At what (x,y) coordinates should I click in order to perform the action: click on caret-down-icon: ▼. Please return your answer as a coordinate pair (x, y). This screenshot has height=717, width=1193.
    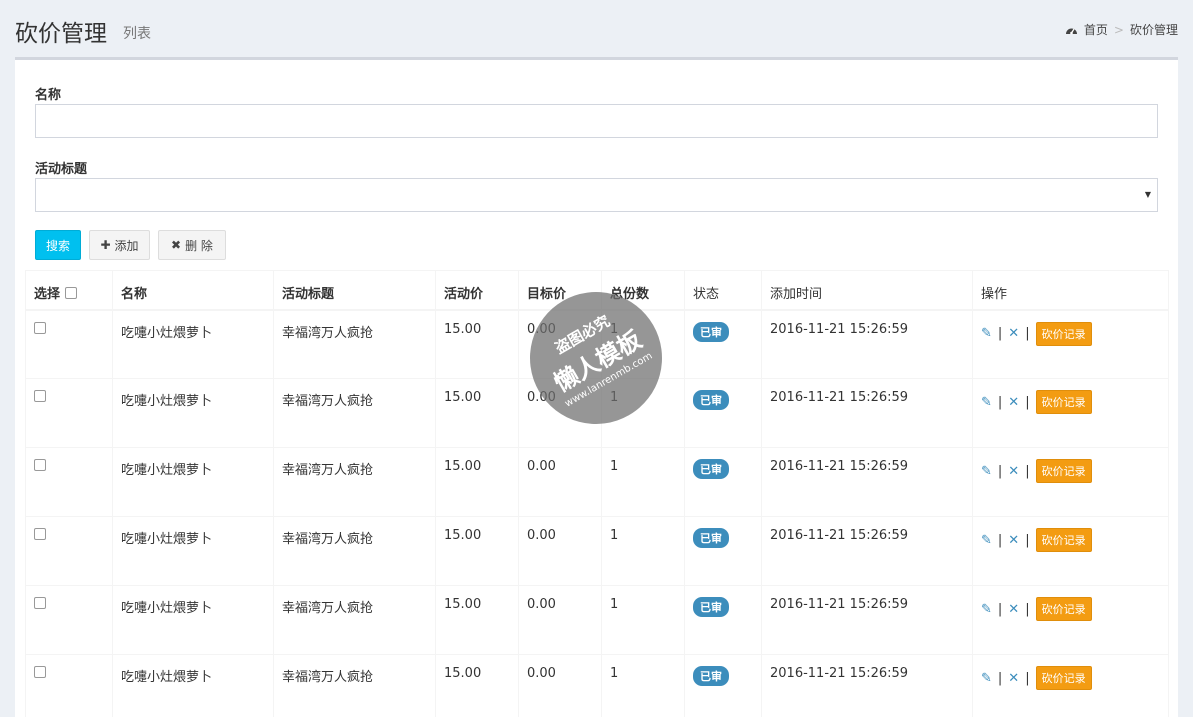
    Looking at the image, I should click on (1147, 194).